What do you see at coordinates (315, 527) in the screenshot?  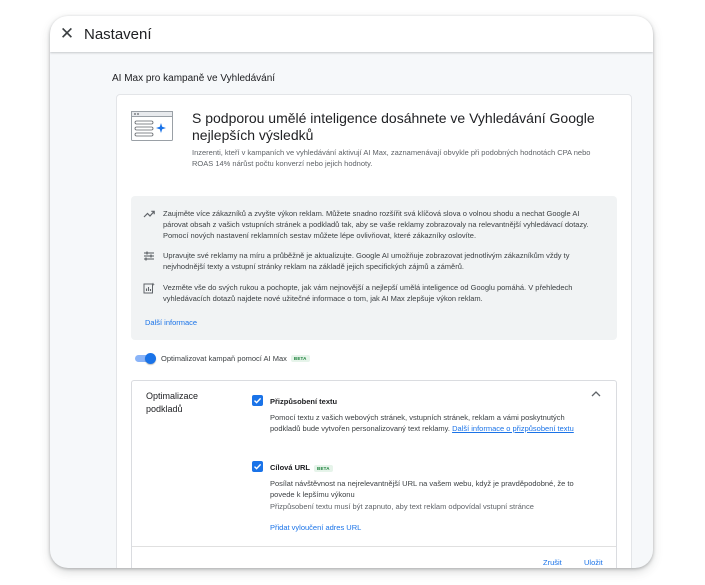 I see `add-url-exclusion-link: Přidat vyloučení adres URL` at bounding box center [315, 527].